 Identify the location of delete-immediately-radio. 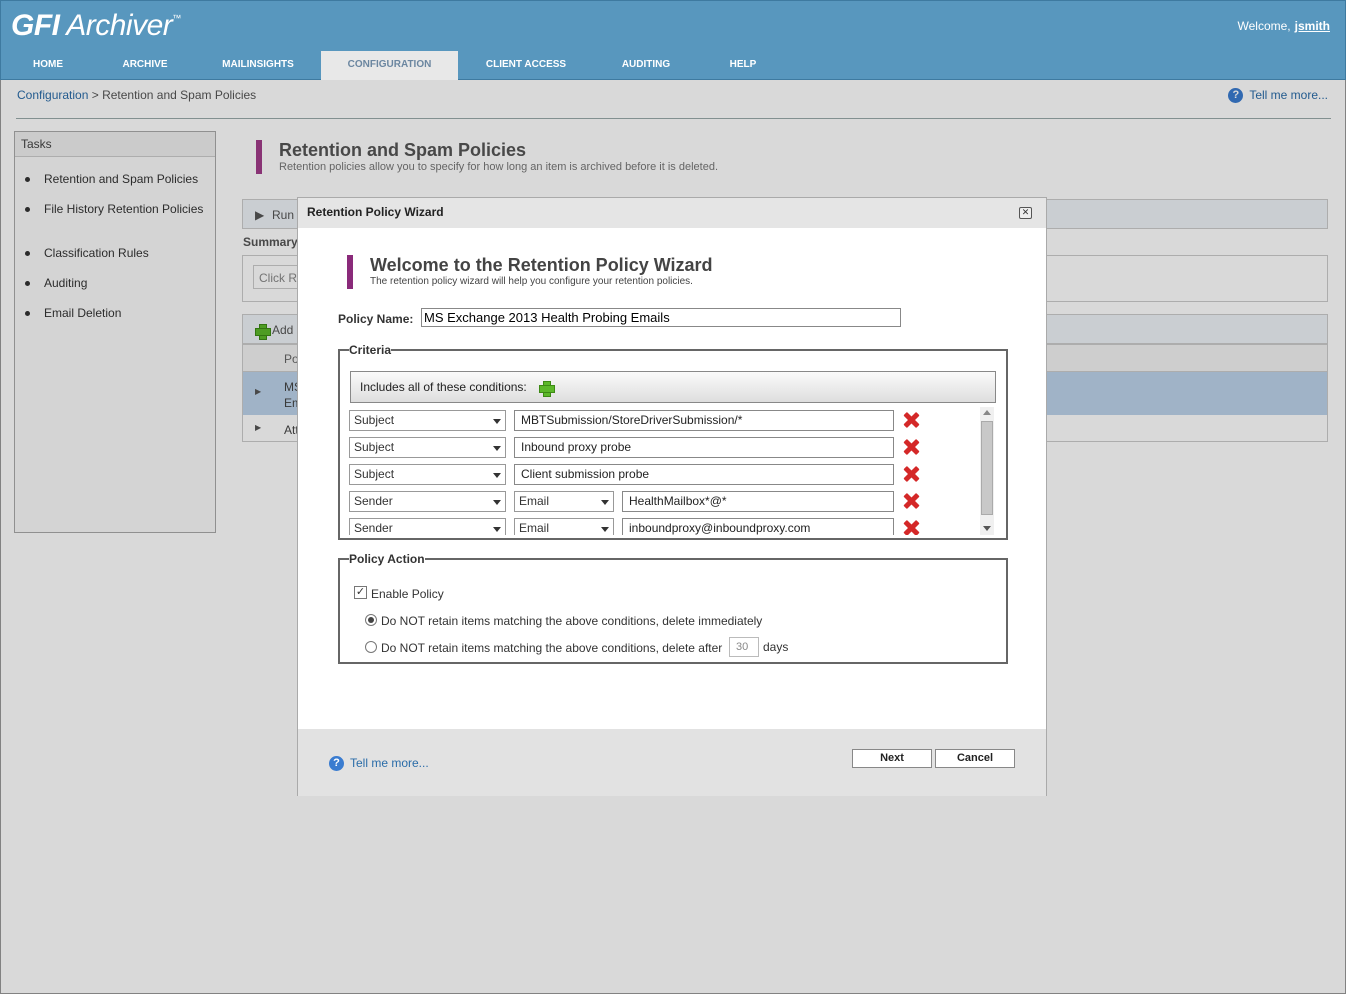
(371, 620).